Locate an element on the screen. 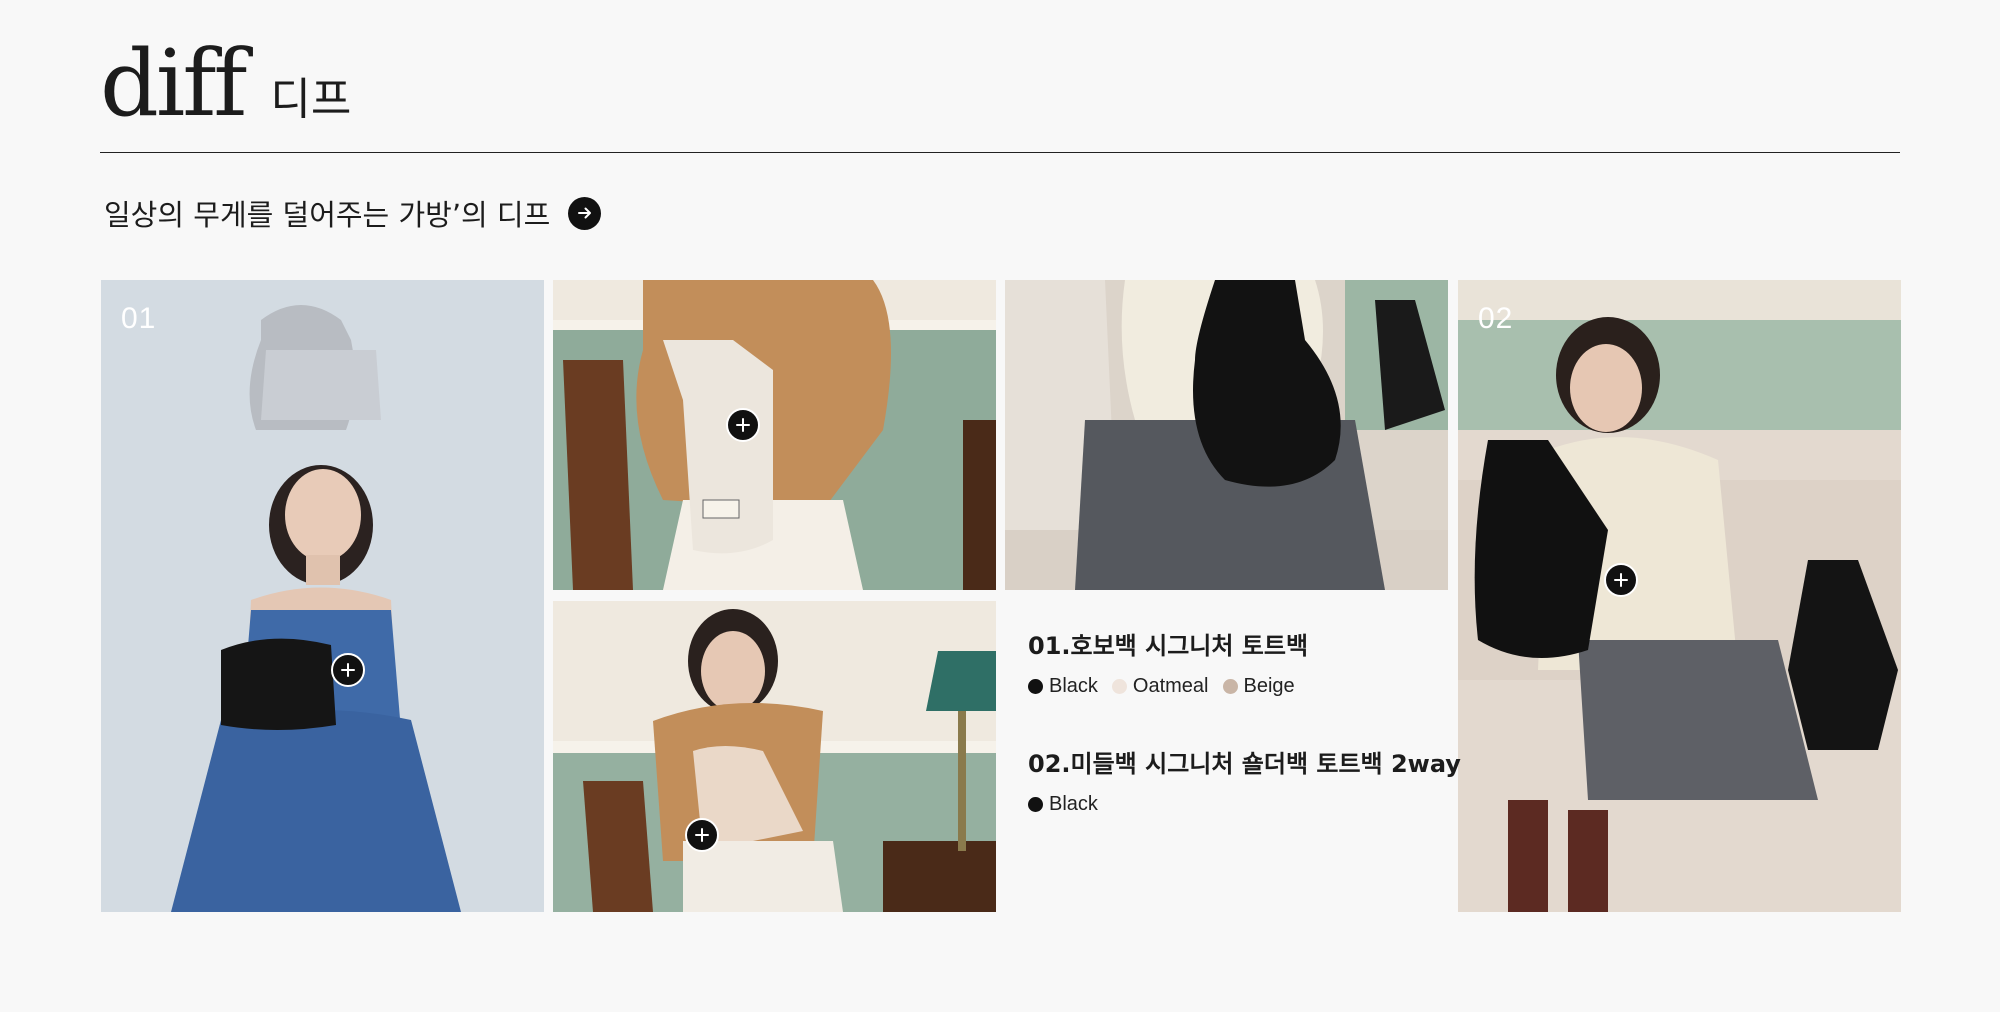 The image size is (2000, 1012). photo-number-01: 01 is located at coordinates (139, 318).